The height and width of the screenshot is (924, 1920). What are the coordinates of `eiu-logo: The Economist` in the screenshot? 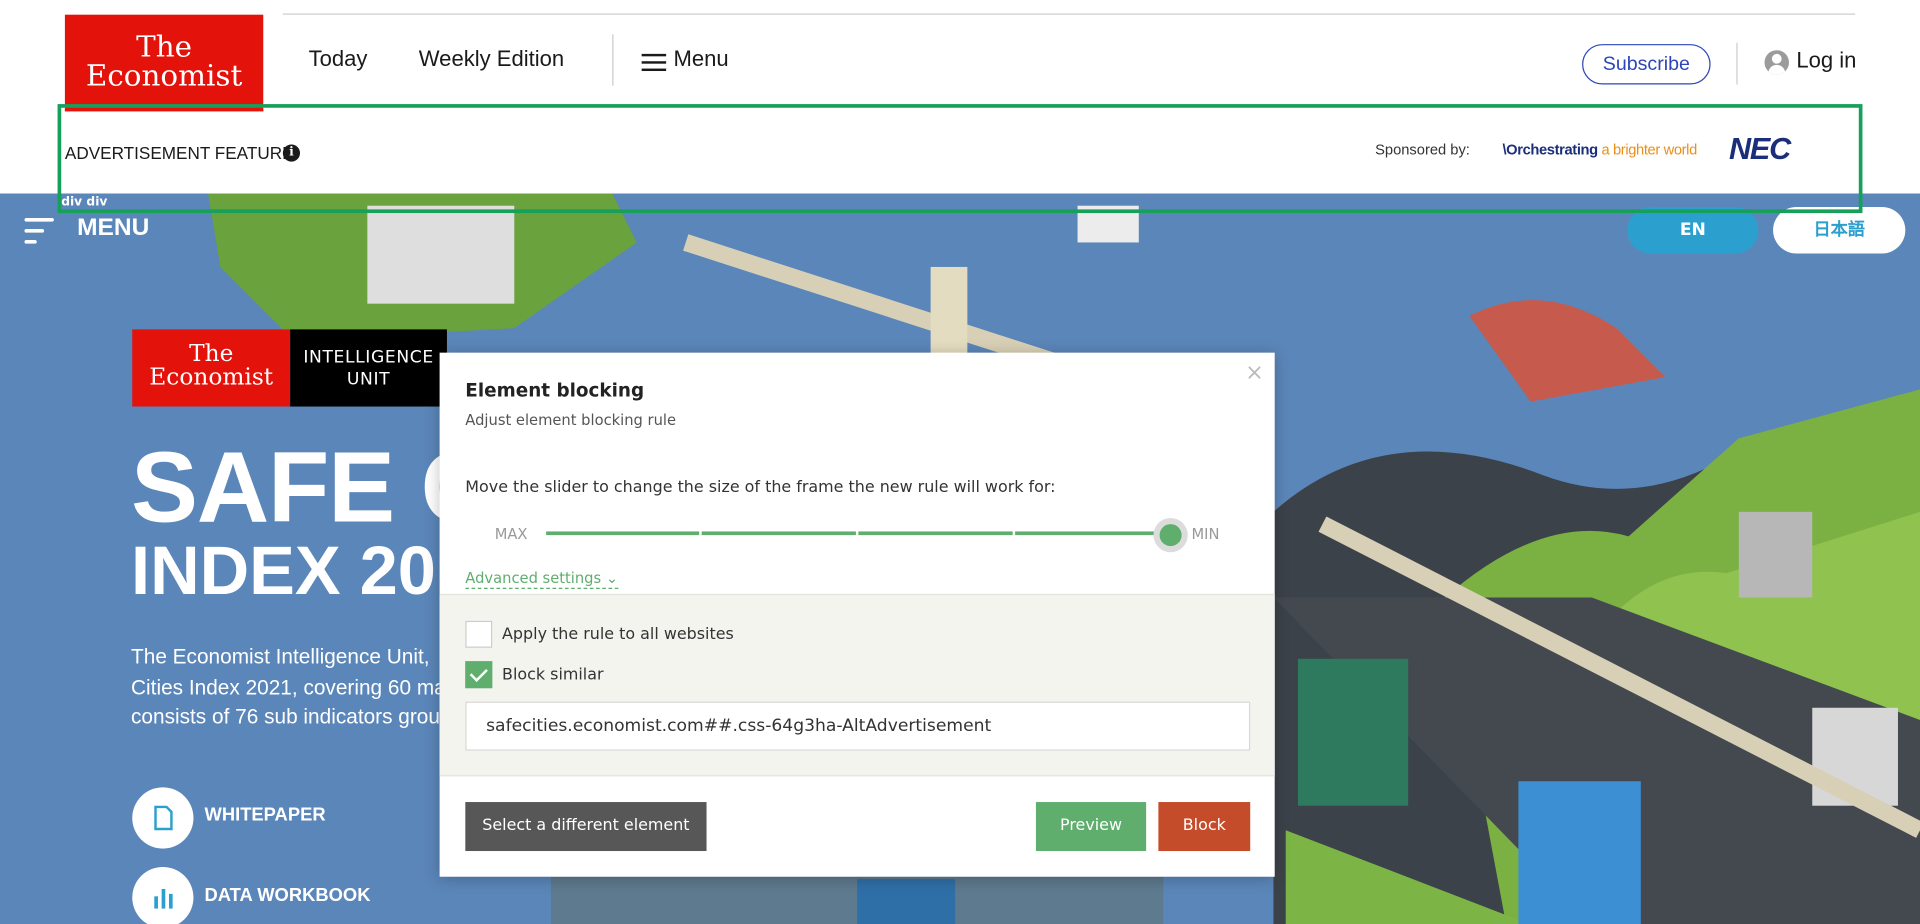 It's located at (211, 368).